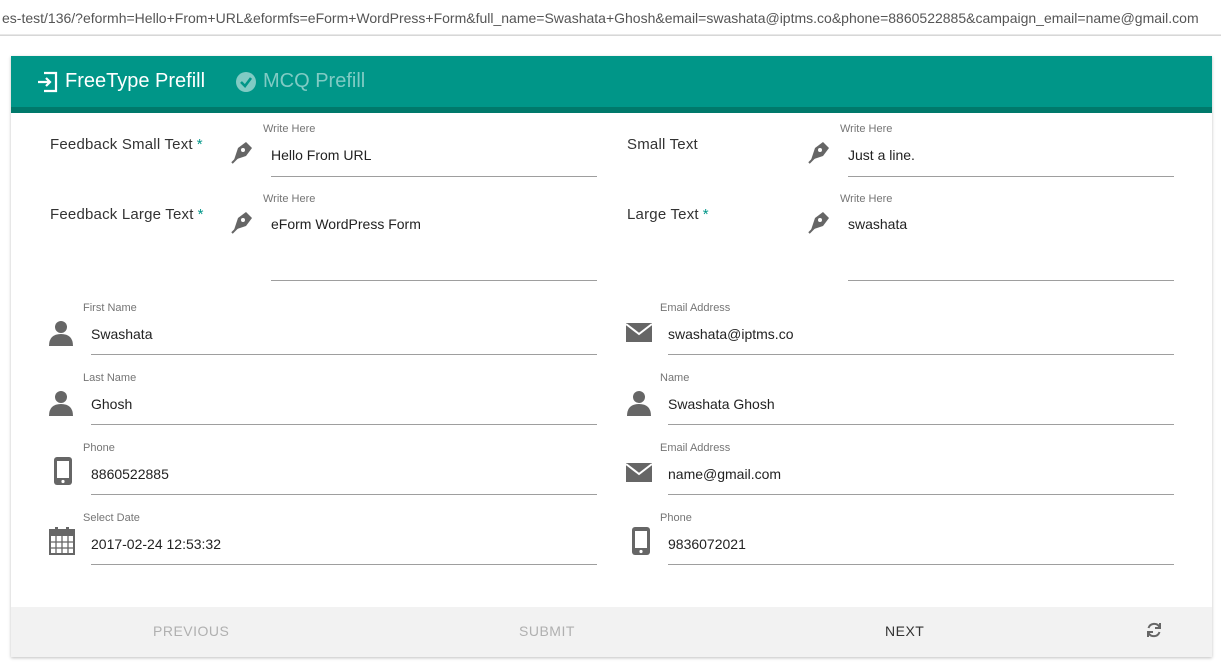 The width and height of the screenshot is (1221, 666). I want to click on small-text-input: Just a line., so click(881, 155).